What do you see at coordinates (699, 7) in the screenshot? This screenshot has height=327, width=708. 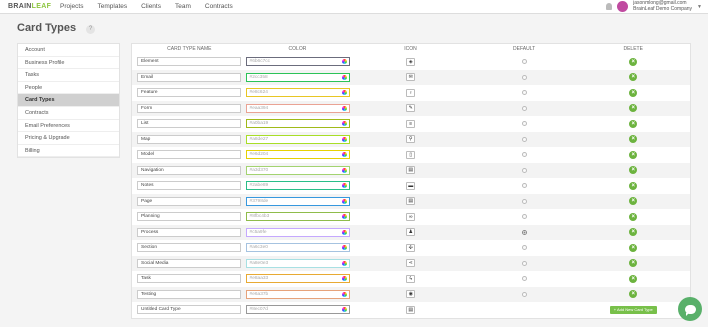 I see `chevron-down-icon: ▼` at bounding box center [699, 7].